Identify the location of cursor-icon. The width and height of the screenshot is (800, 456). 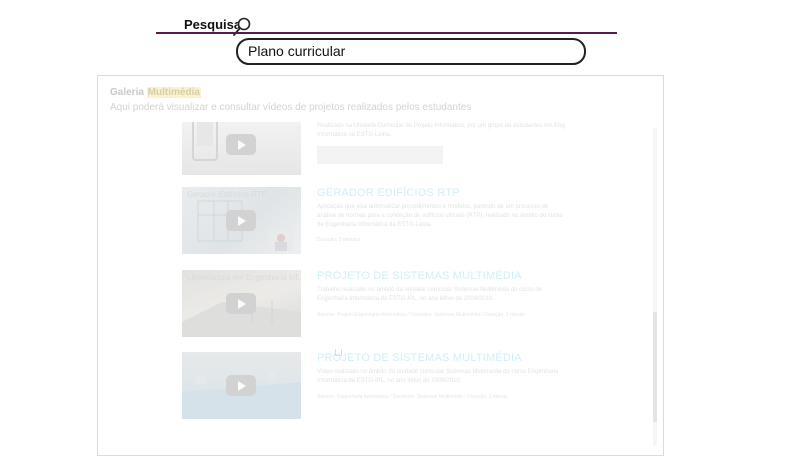
(338, 352).